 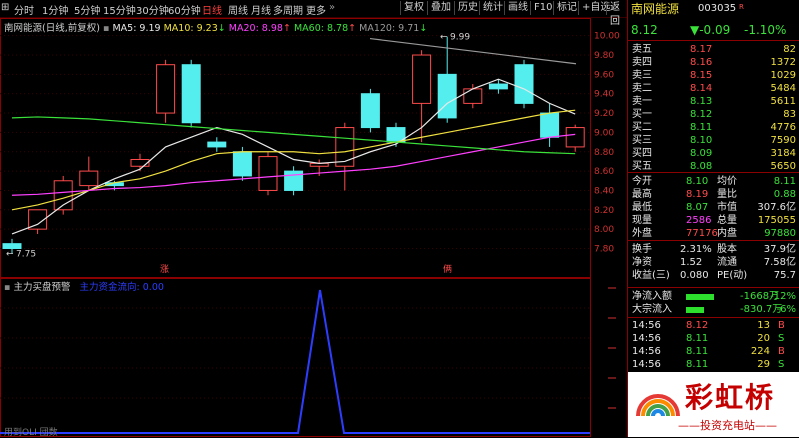 What do you see at coordinates (121, 287) in the screenshot?
I see `indicator-series-label: 主力资金流向: 0.00` at bounding box center [121, 287].